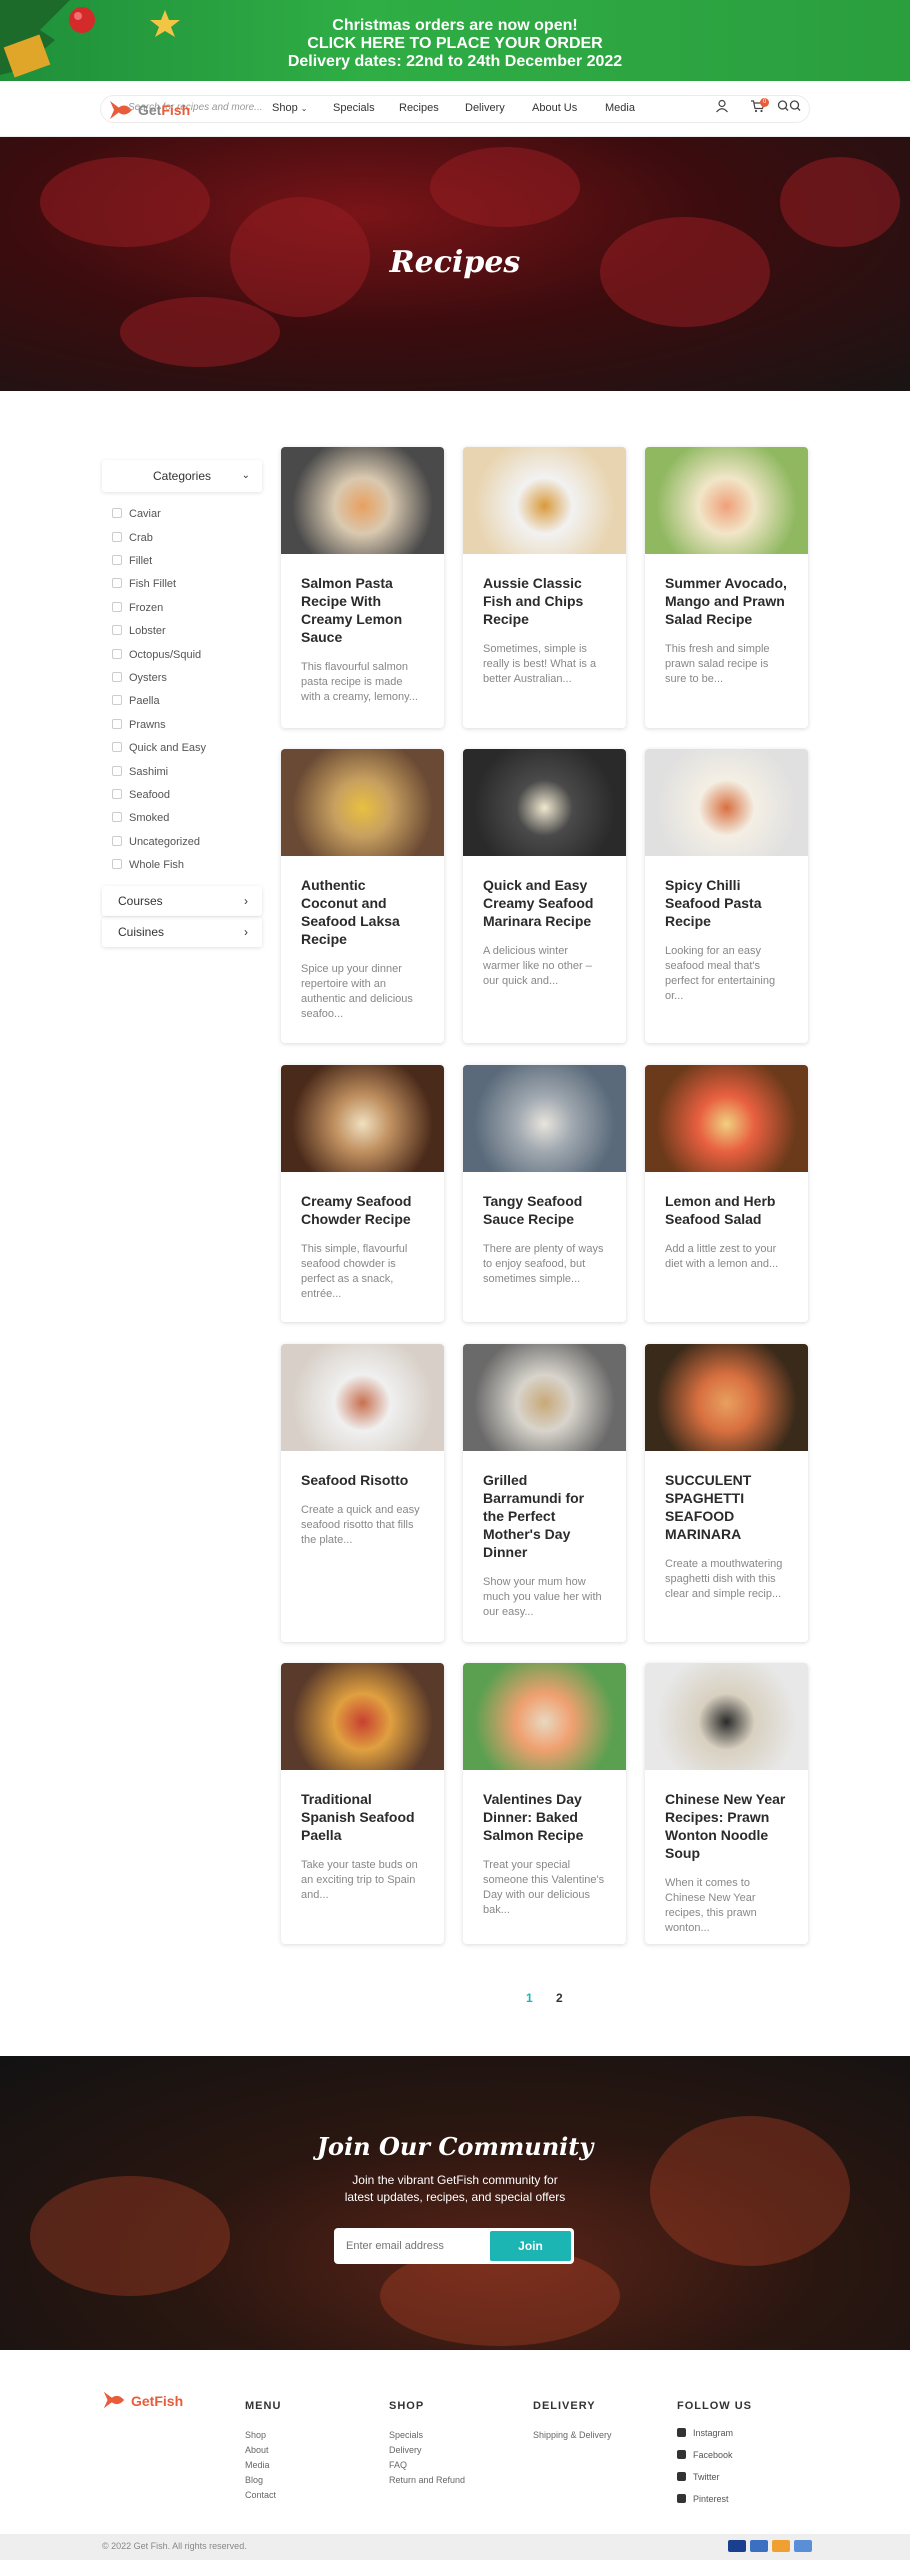 Image resolution: width=910 pixels, height=2560 pixels. What do you see at coordinates (289, 108) in the screenshot?
I see `nav-shop: Shop ⌄` at bounding box center [289, 108].